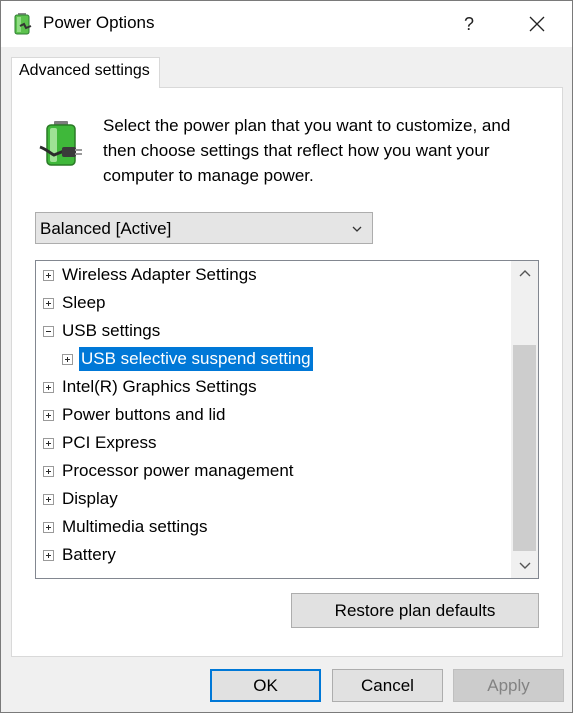  I want to click on tree-item-label: Battery, so click(89, 554).